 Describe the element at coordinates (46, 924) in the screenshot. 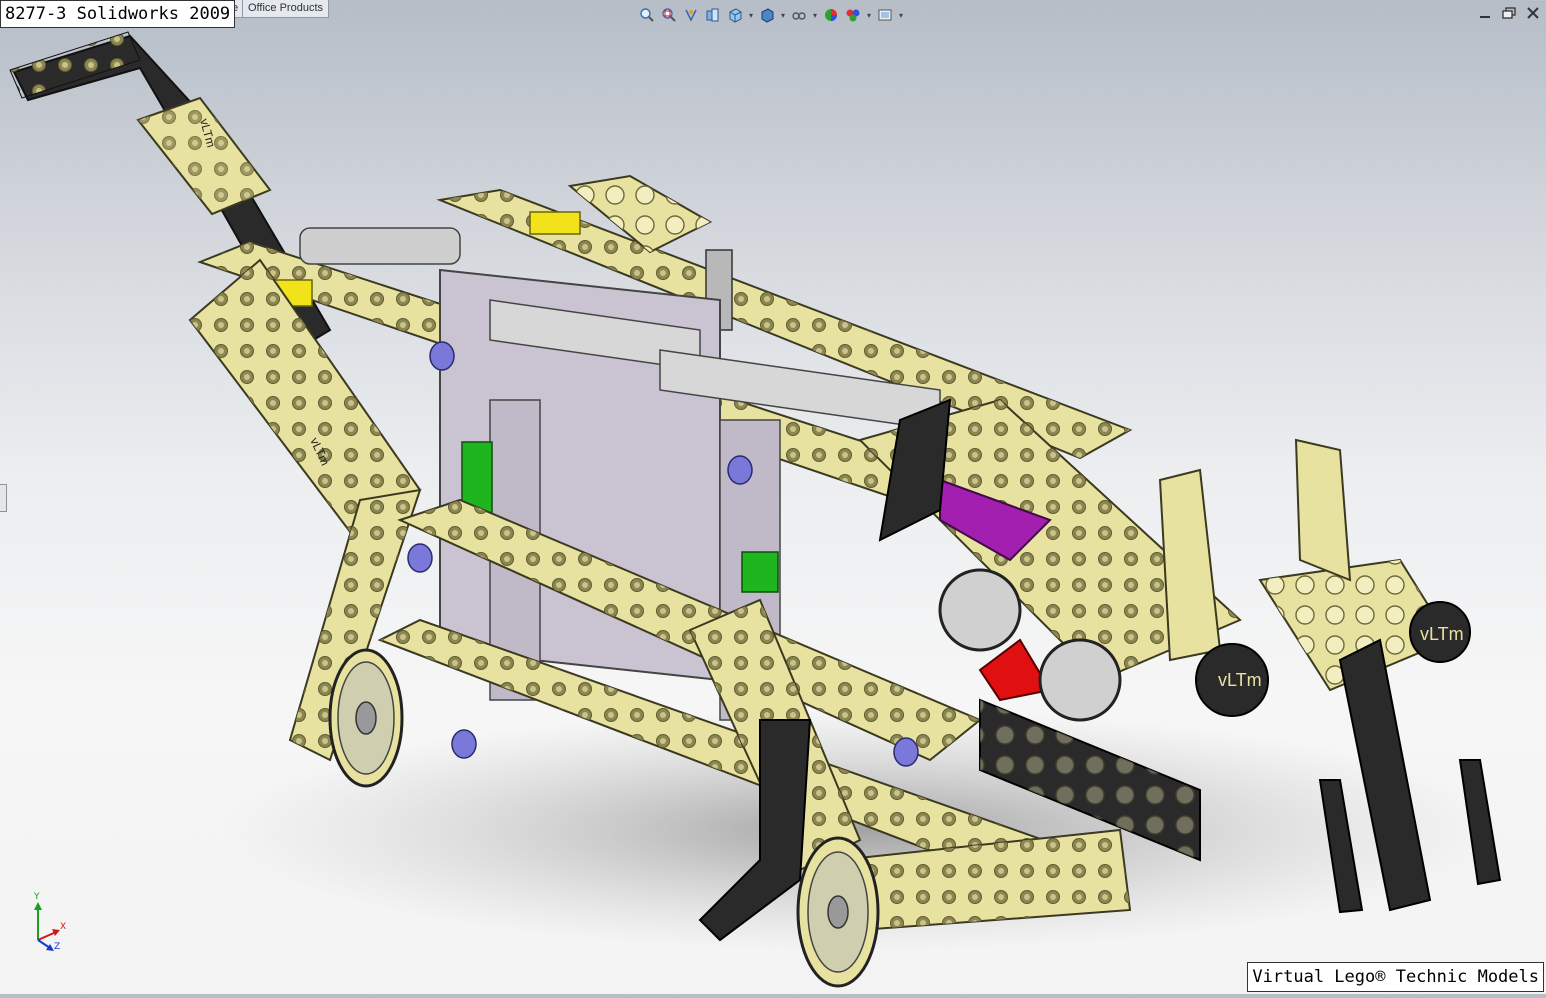

I see `reference-triad: Y X Z` at that location.